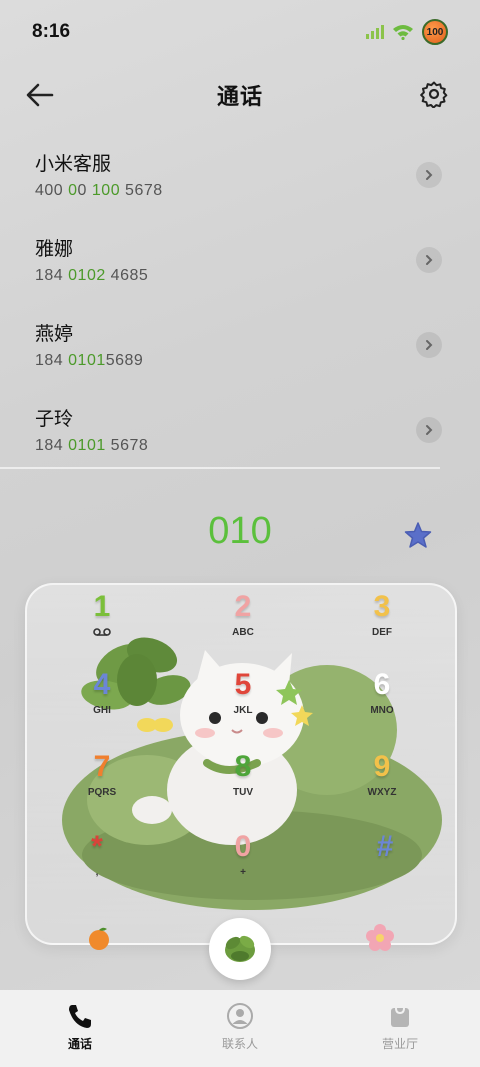  I want to click on gear-icon, so click(434, 94).